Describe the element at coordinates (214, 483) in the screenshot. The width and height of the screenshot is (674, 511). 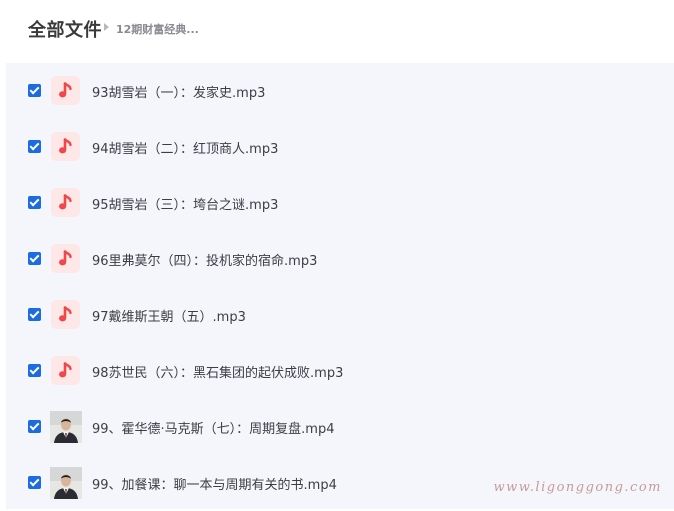
I see `file-name: 99、加餐课：聊一本与周期有关的书.mp4` at that location.